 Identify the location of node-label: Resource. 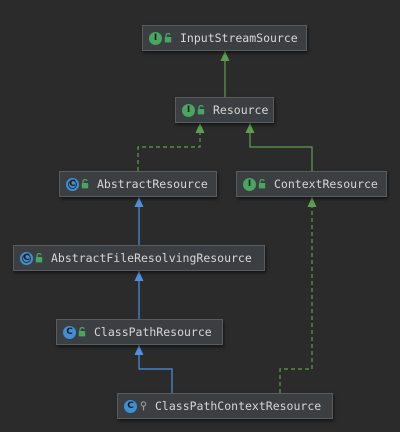
(241, 110).